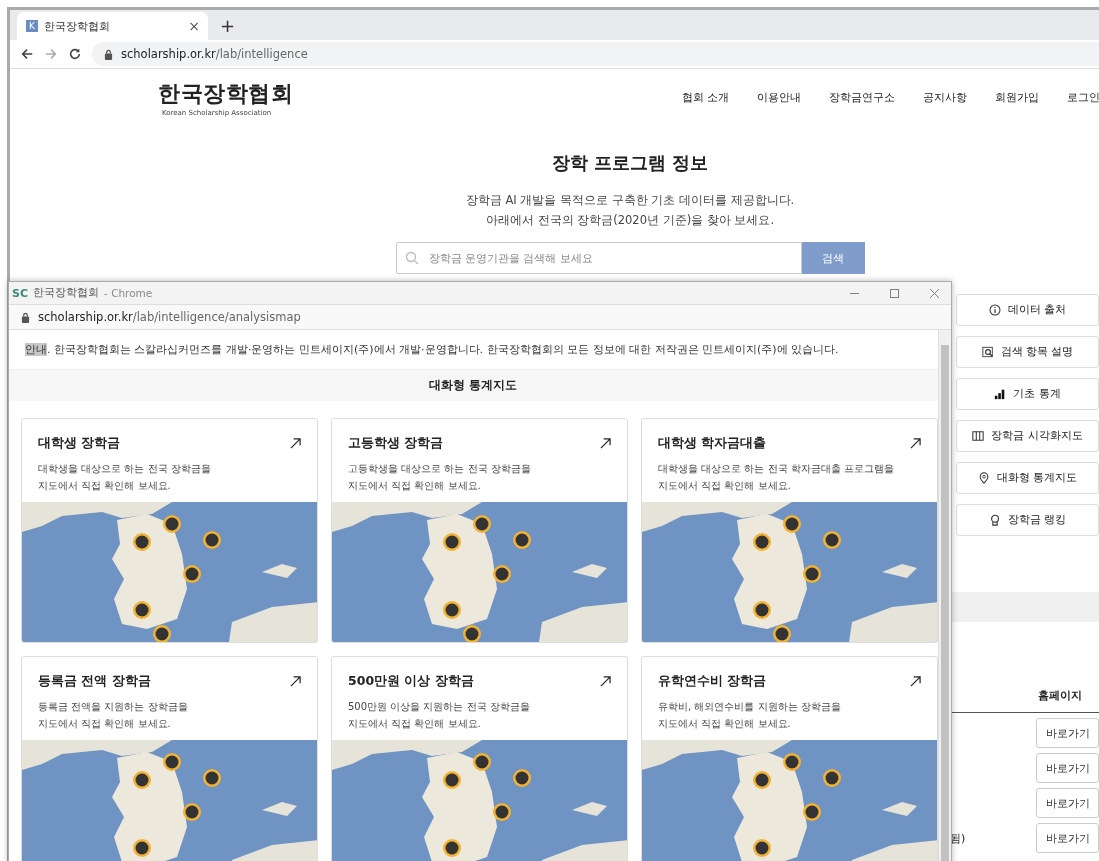  What do you see at coordinates (228, 25) in the screenshot?
I see `new-tab-button: +` at bounding box center [228, 25].